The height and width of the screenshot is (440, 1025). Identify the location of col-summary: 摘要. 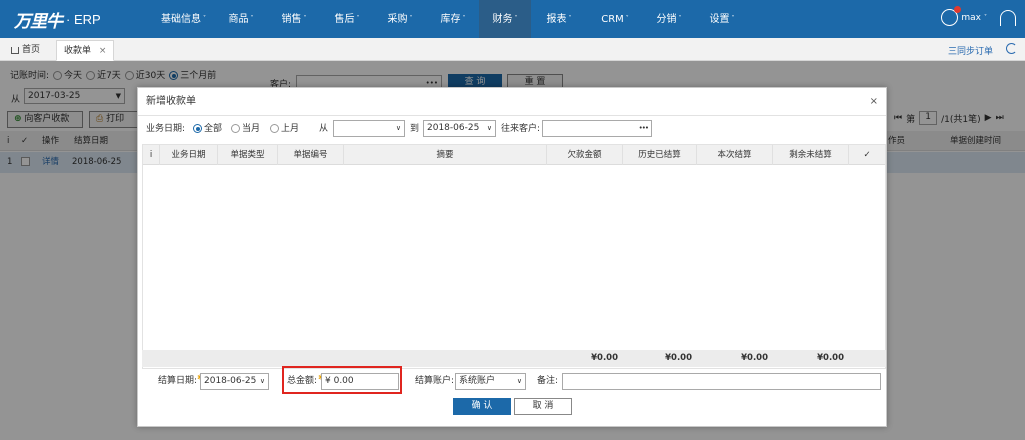
(445, 155).